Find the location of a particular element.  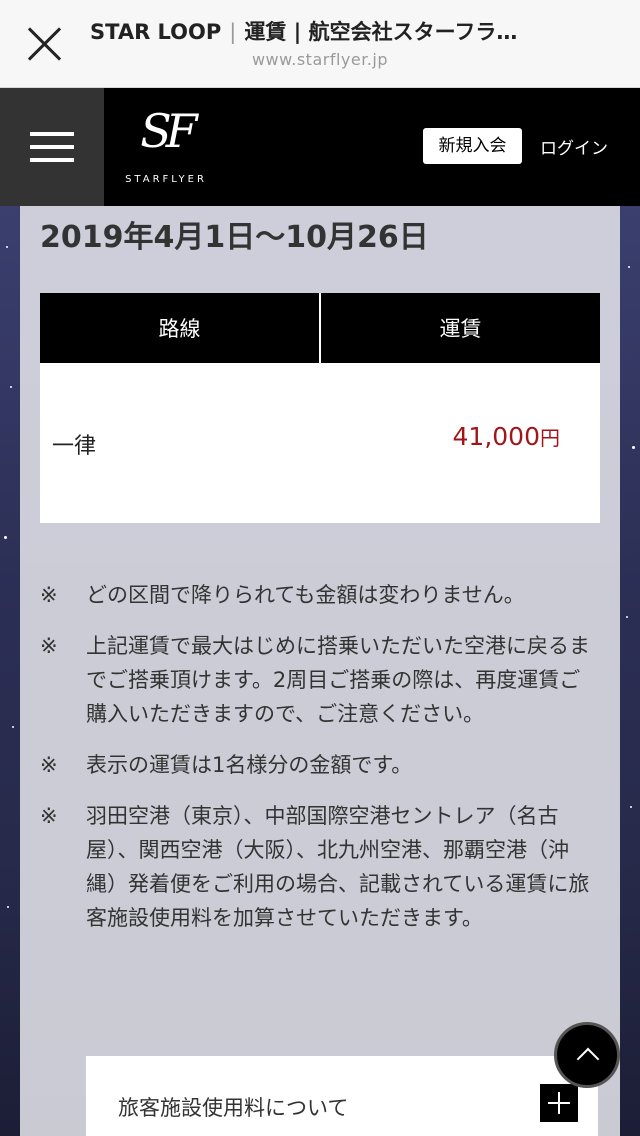

plus-icon is located at coordinates (559, 1103).